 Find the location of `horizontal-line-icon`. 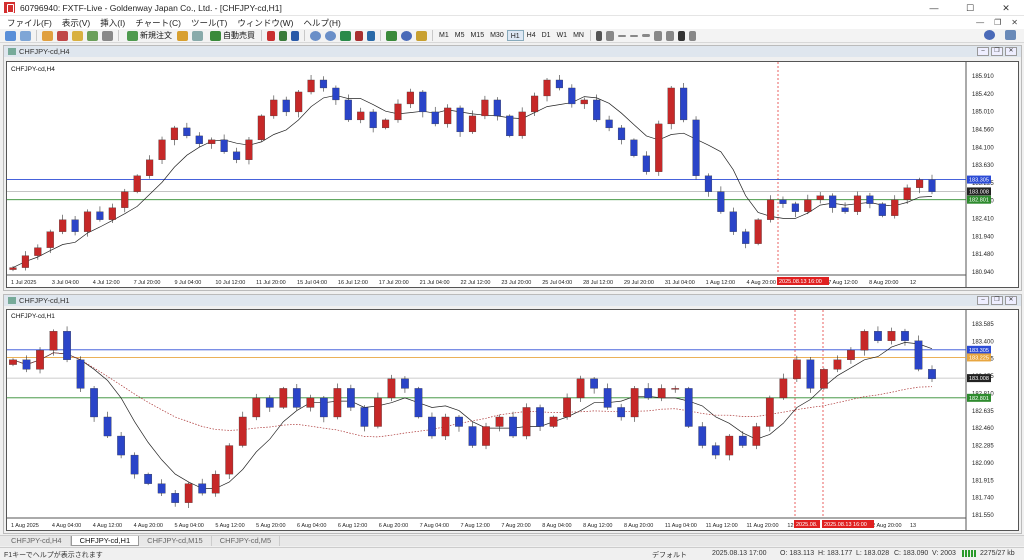

horizontal-line-icon is located at coordinates (633, 35).